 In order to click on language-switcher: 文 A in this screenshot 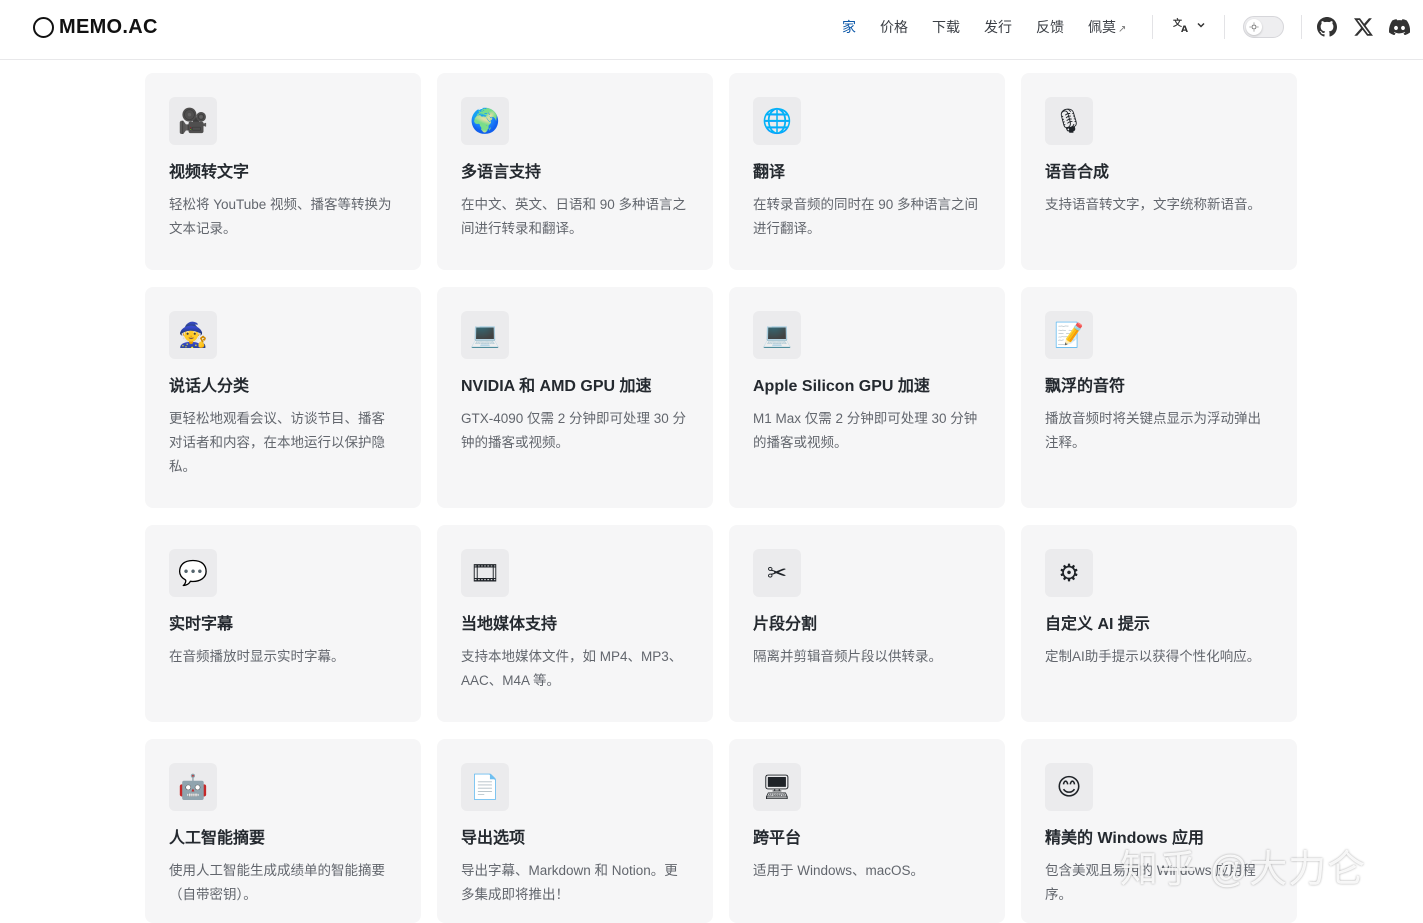, I will do `click(1189, 25)`.